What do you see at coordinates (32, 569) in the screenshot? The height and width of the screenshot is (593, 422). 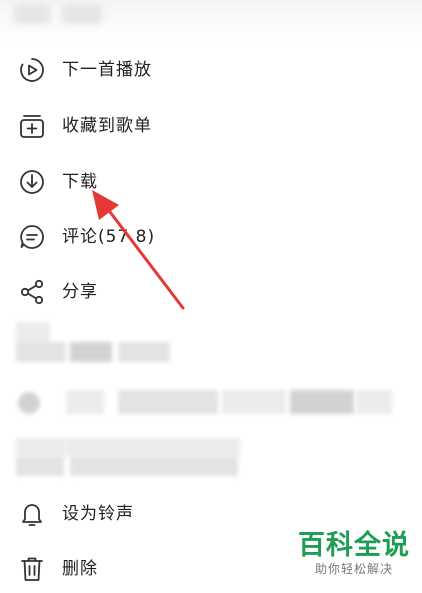 I see `trash-icon` at bounding box center [32, 569].